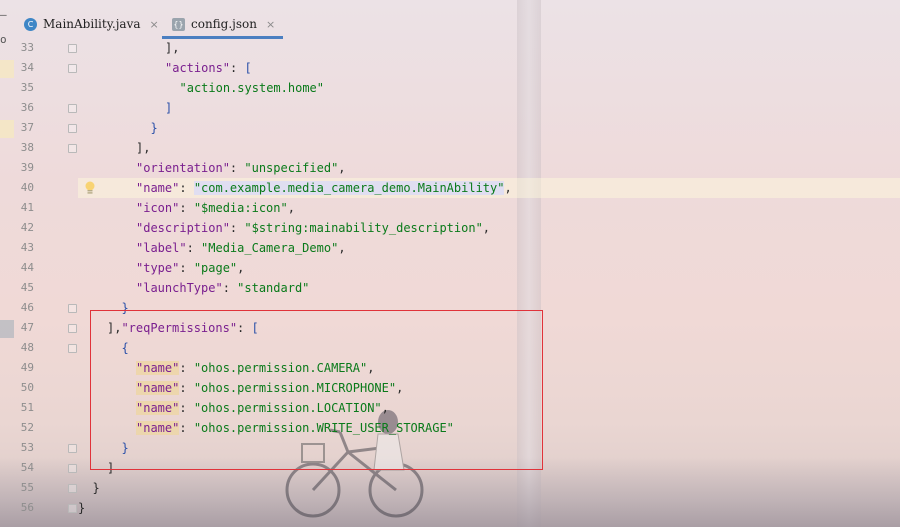  What do you see at coordinates (27, 67) in the screenshot?
I see `line-number: 34` at bounding box center [27, 67].